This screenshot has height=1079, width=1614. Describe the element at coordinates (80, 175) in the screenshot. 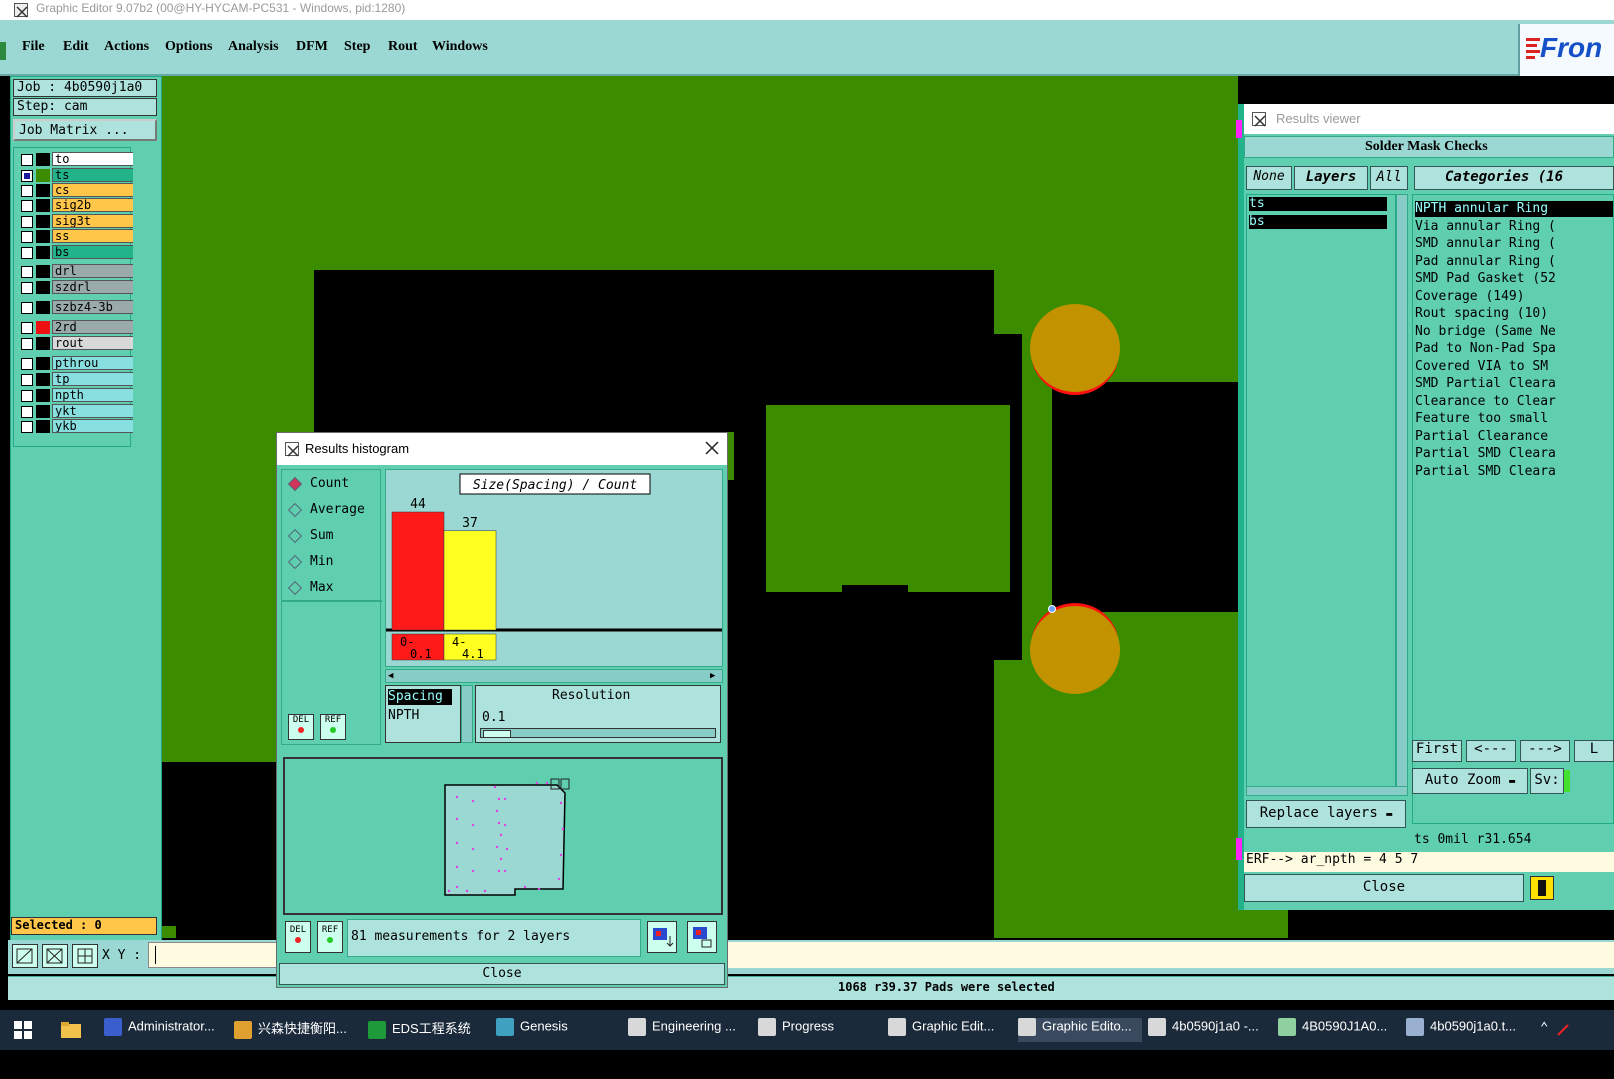

I see `layer-row-ts: ts` at that location.